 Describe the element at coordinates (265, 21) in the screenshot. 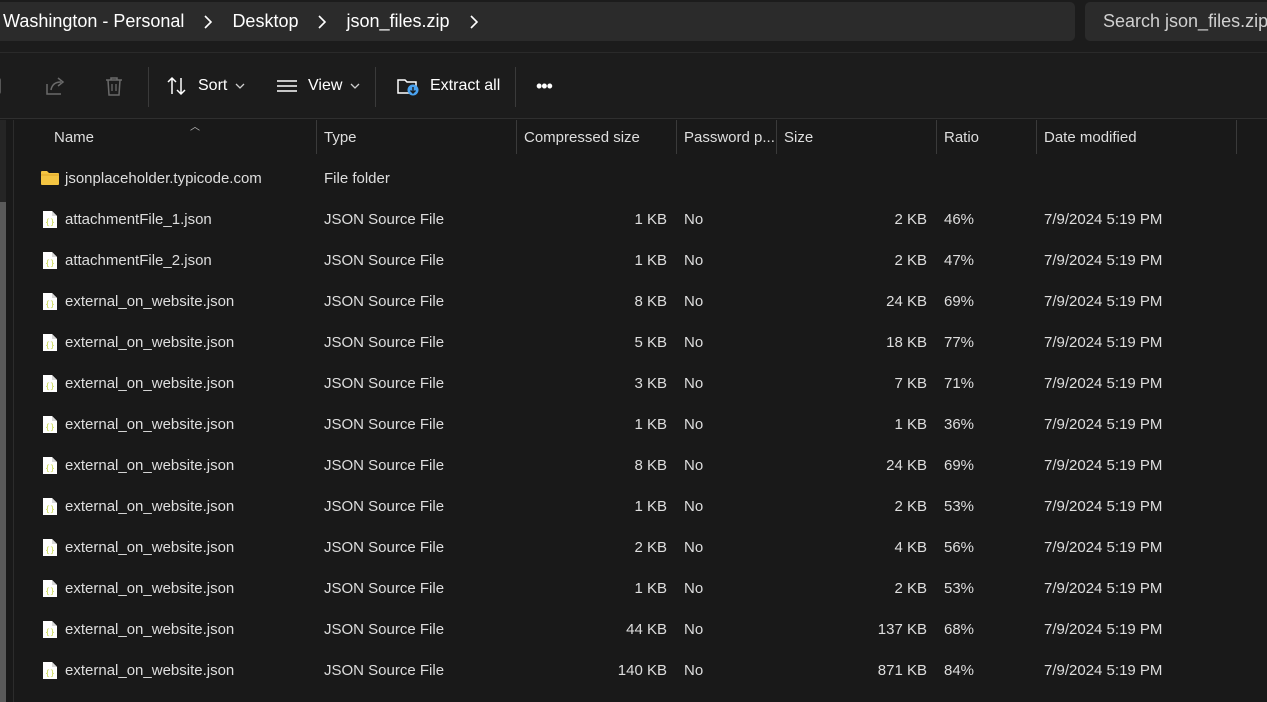

I see `breadcrumb-item-desktop: Desktop` at that location.